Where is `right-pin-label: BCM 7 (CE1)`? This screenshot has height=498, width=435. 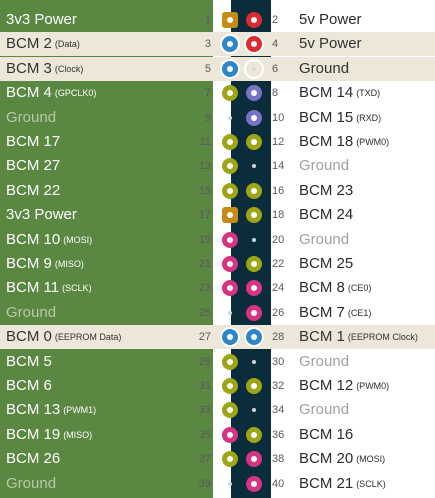 right-pin-label: BCM 7 (CE1) is located at coordinates (335, 313).